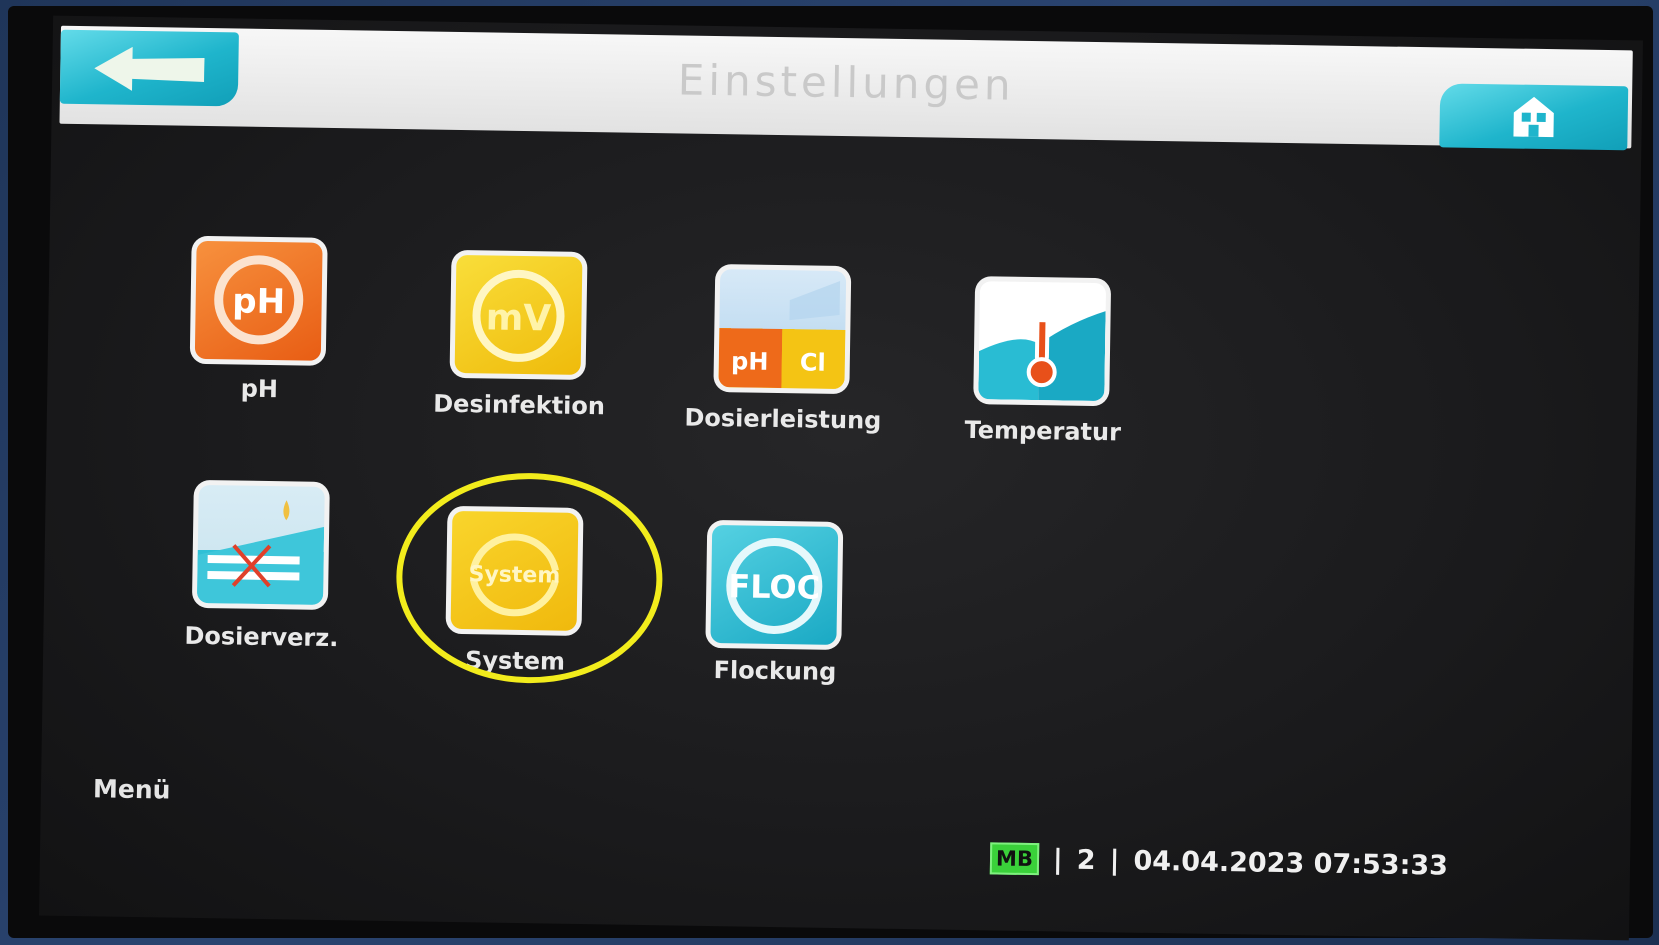  Describe the element at coordinates (782, 335) in the screenshot. I see `ph-cl-icon: pH Cl` at that location.